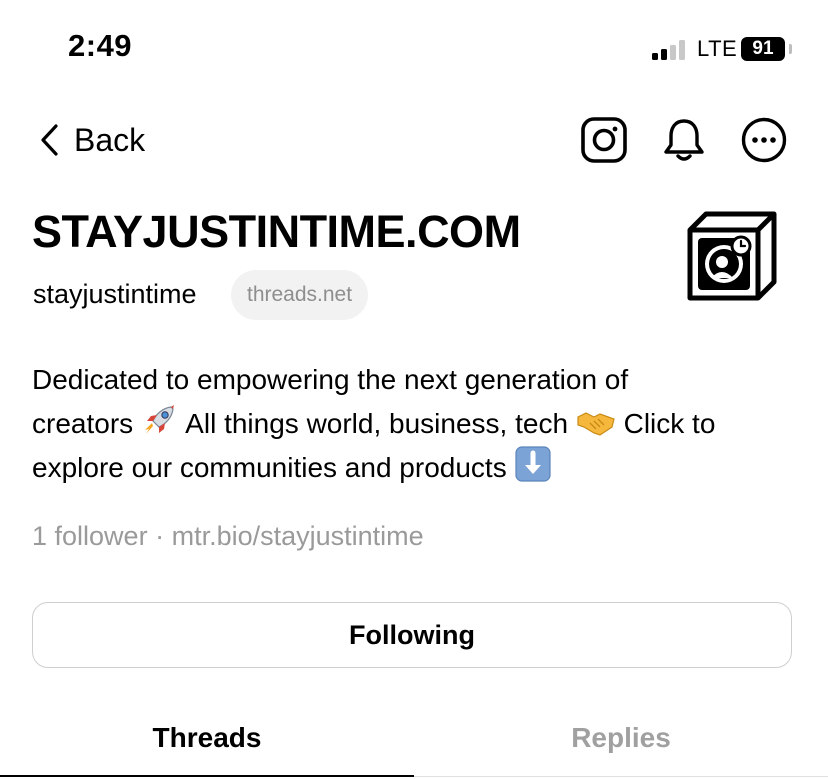 This screenshot has height=779, width=828. What do you see at coordinates (412, 635) in the screenshot?
I see `following-button: Following` at bounding box center [412, 635].